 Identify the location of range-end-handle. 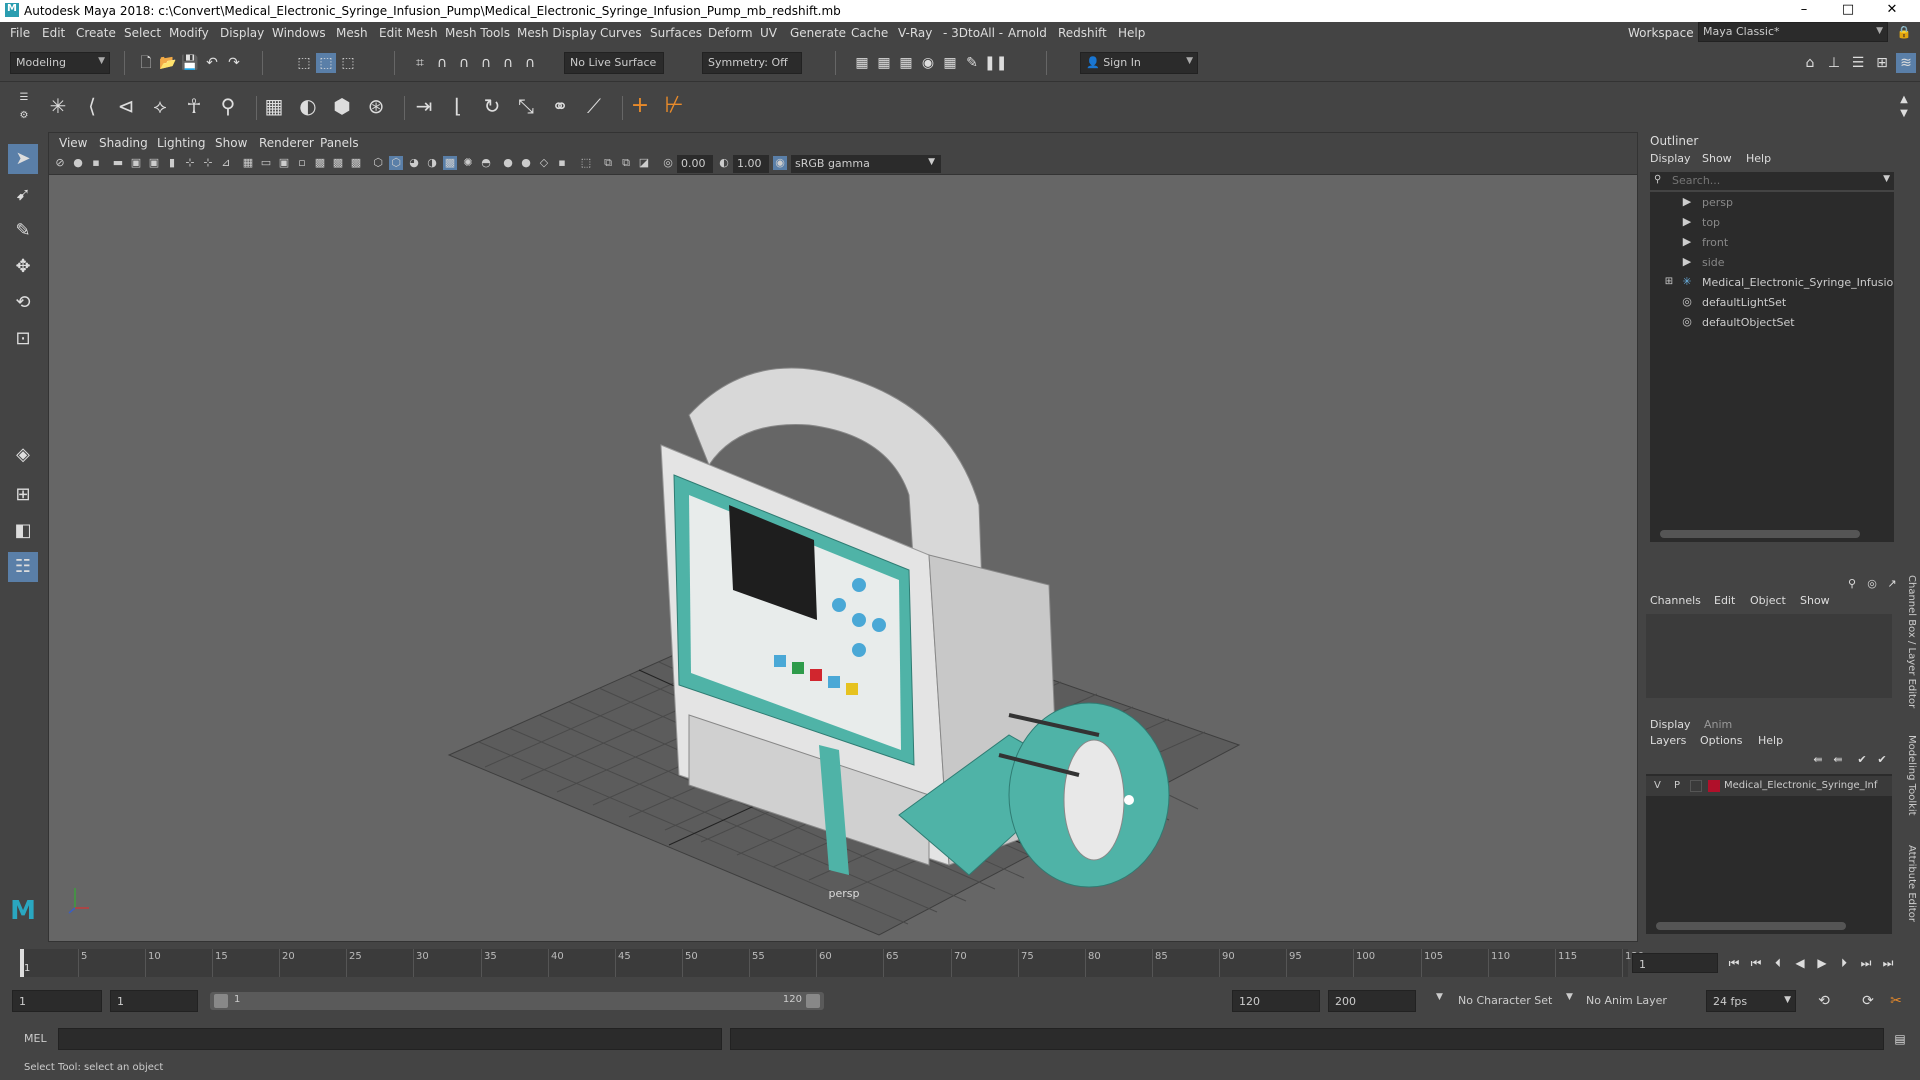
(813, 1001).